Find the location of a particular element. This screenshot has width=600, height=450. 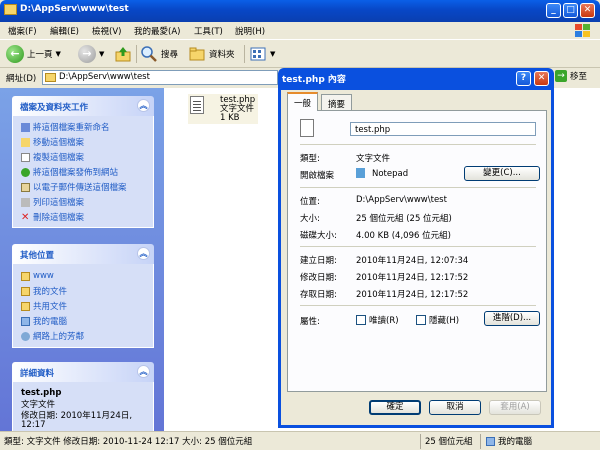

globe-icon is located at coordinates (25, 172).